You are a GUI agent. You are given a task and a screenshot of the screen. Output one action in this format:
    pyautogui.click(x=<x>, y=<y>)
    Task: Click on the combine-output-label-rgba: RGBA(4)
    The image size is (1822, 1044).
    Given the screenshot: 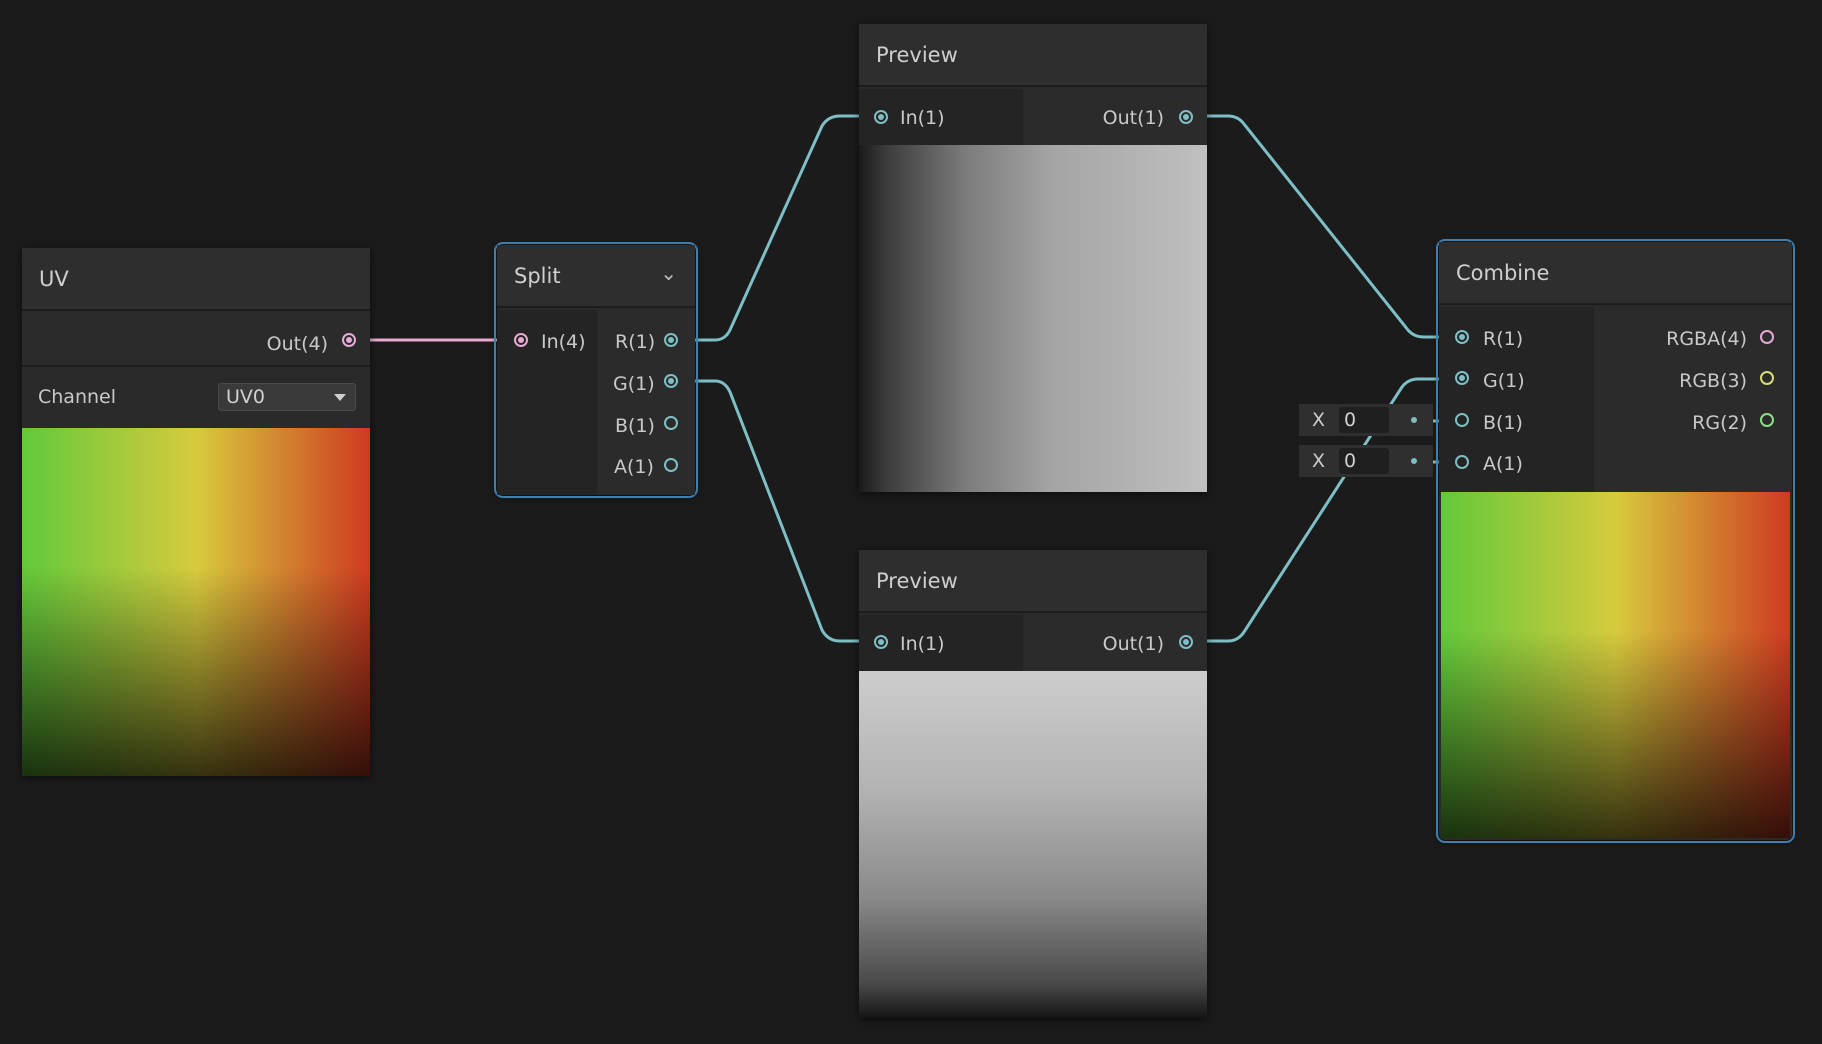 What is the action you would take?
    pyautogui.click(x=1706, y=339)
    